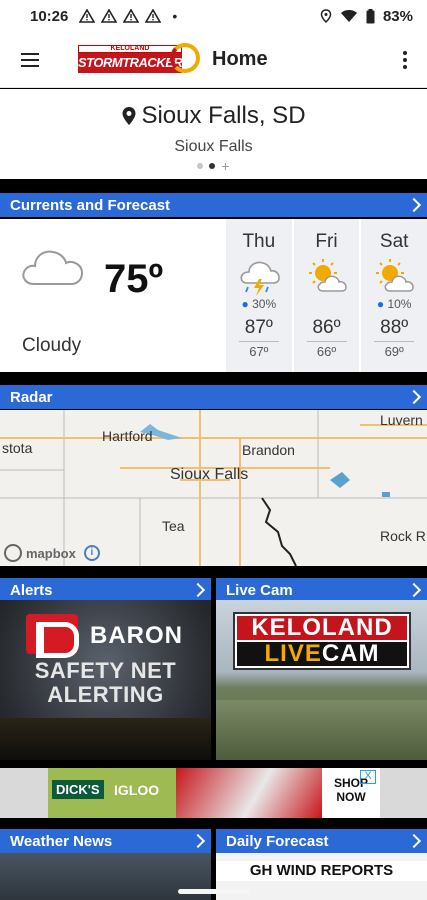 The image size is (427, 900). What do you see at coordinates (127, 436) in the screenshot?
I see `map-label: Hartford` at bounding box center [127, 436].